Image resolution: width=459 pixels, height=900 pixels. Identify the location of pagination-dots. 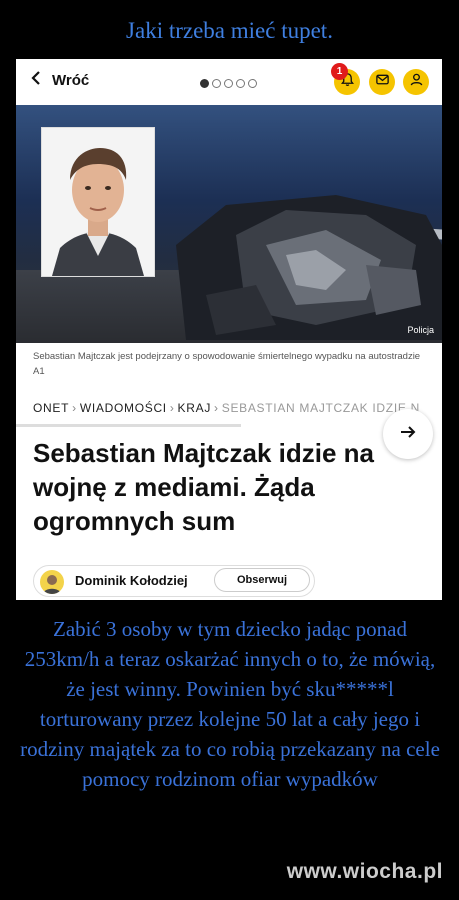
(228, 83).